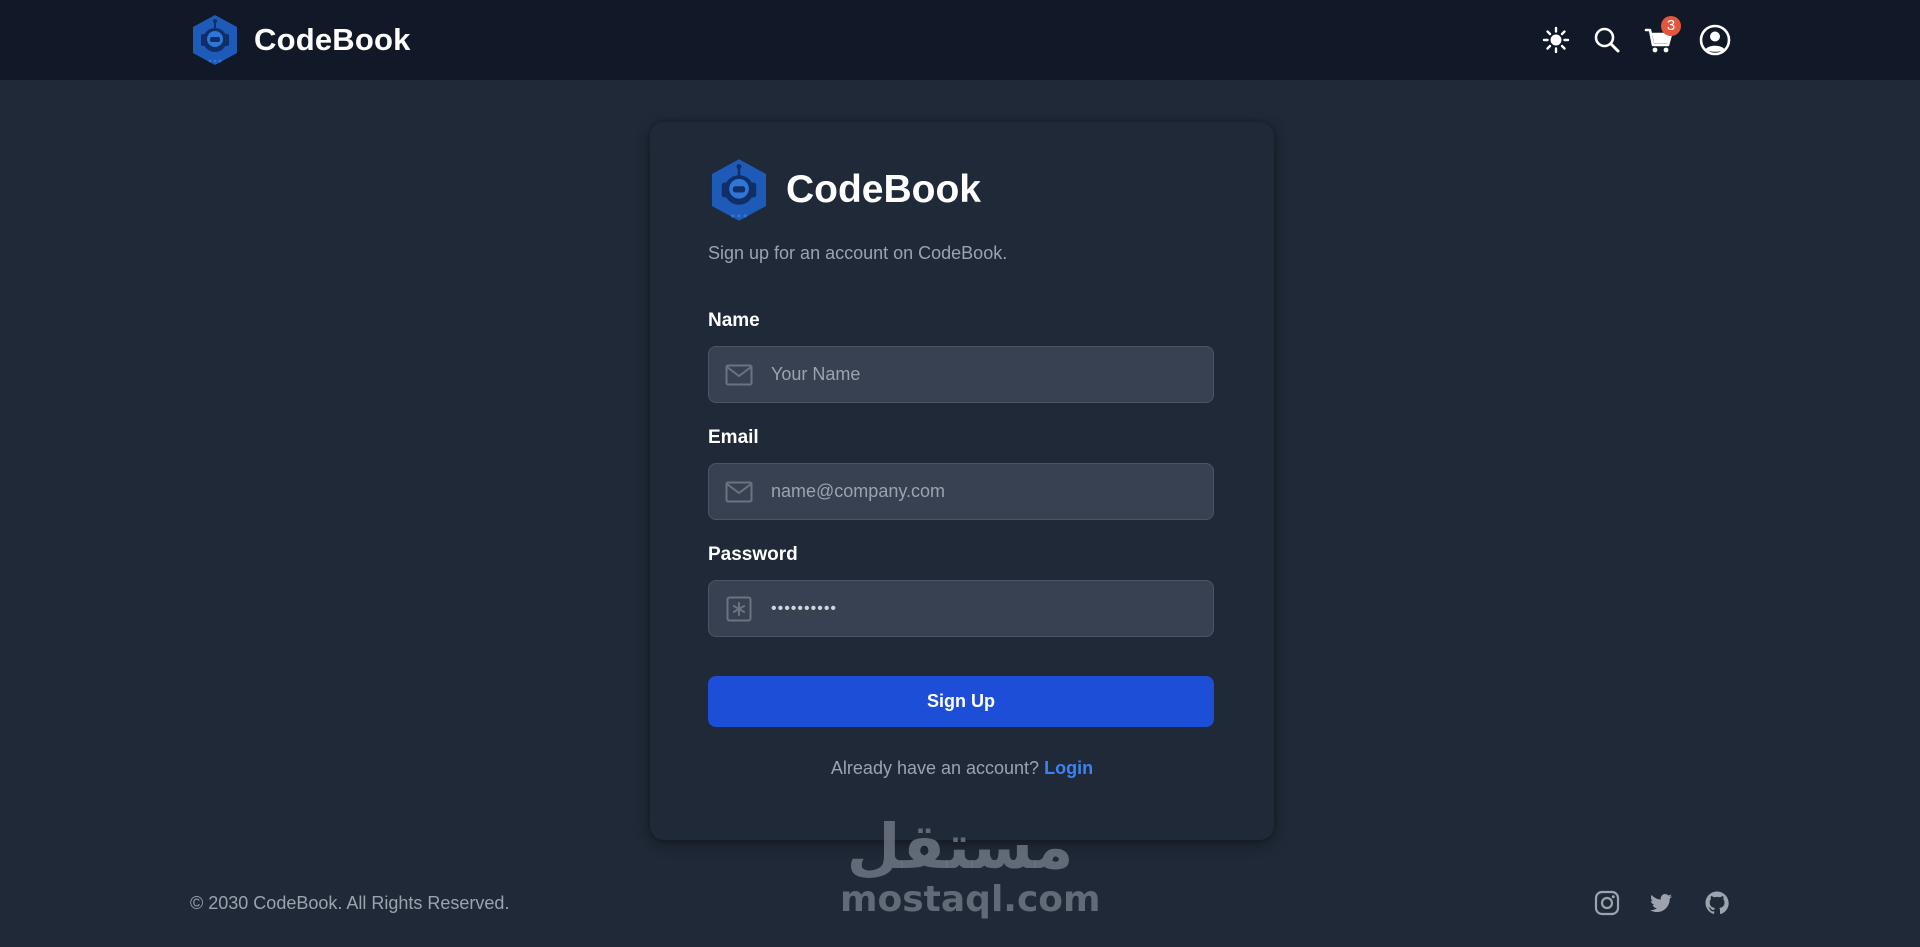  I want to click on name-field, so click(961, 374).